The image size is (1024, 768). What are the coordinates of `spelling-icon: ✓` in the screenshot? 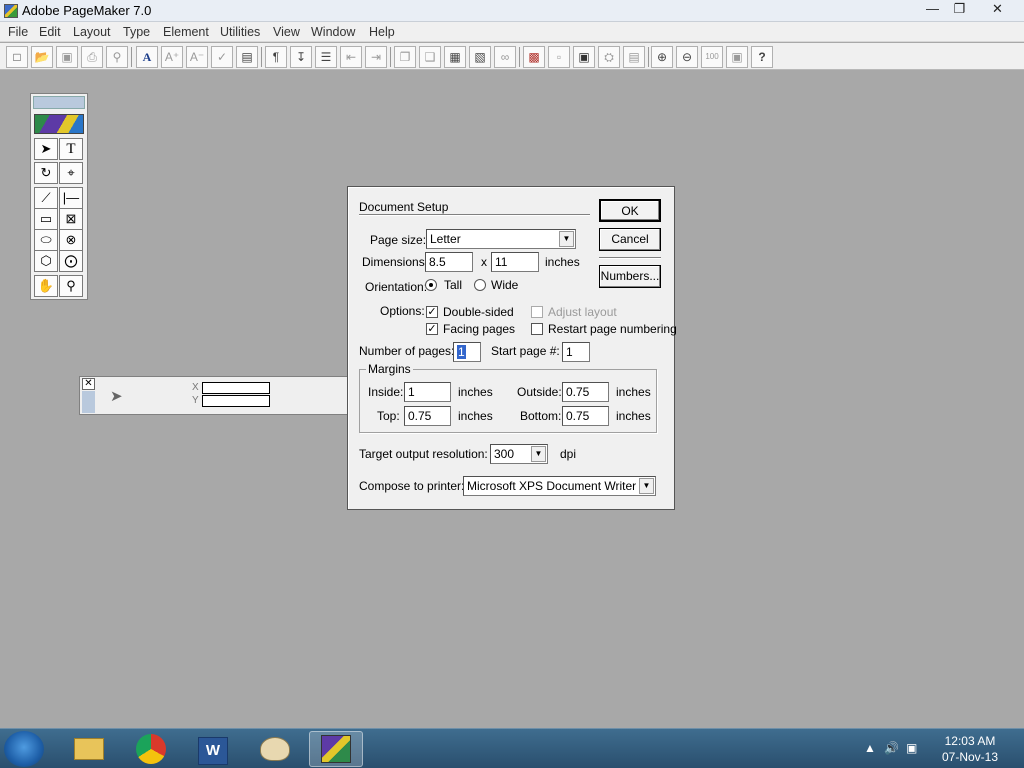 It's located at (222, 57).